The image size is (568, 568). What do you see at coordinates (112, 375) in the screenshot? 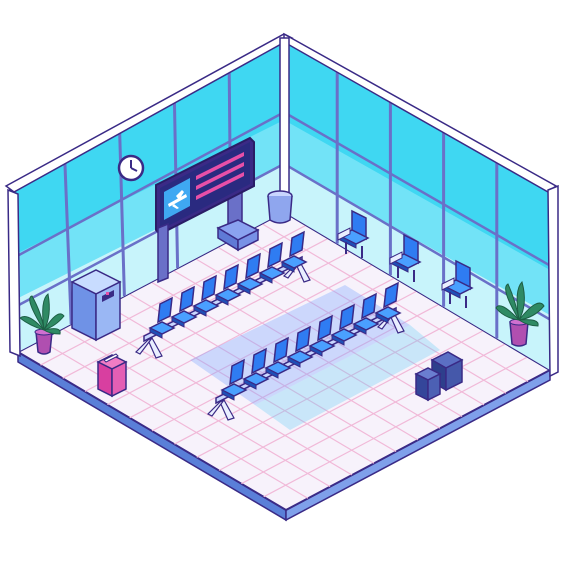
I see `magenta-suitcase` at bounding box center [112, 375].